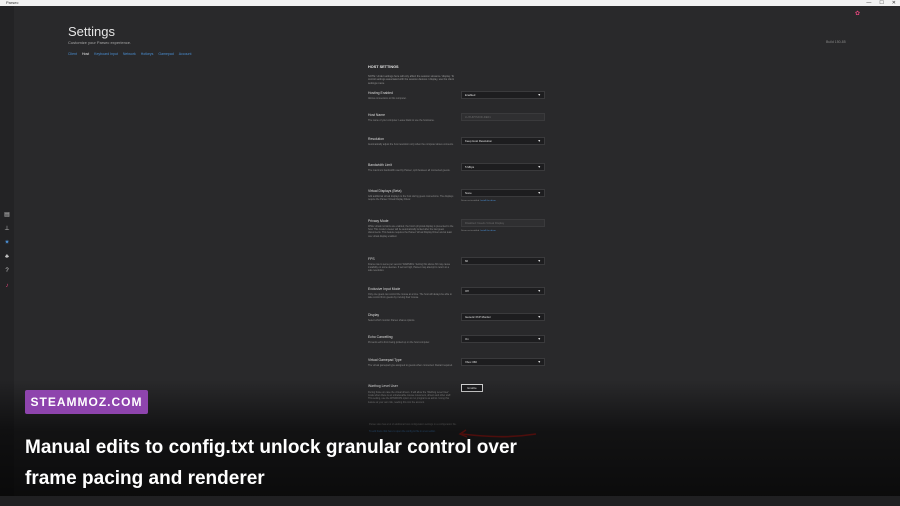  I want to click on site-badge: STEAMMOZ.COM, so click(86, 402).